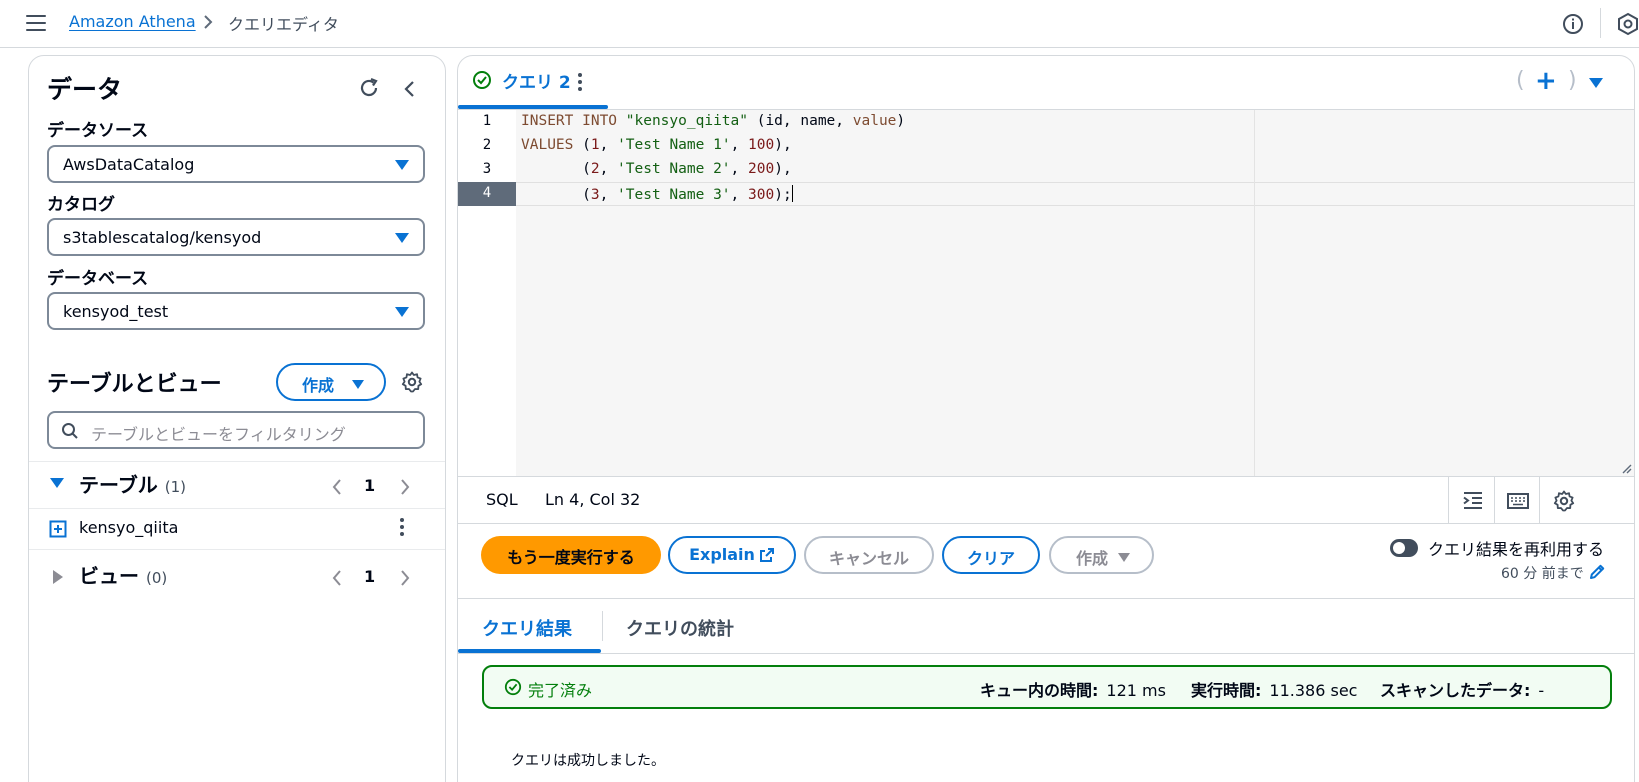 The width and height of the screenshot is (1639, 782). I want to click on code-line-3: (2, 'Test Name 2', 200),, so click(656, 169).